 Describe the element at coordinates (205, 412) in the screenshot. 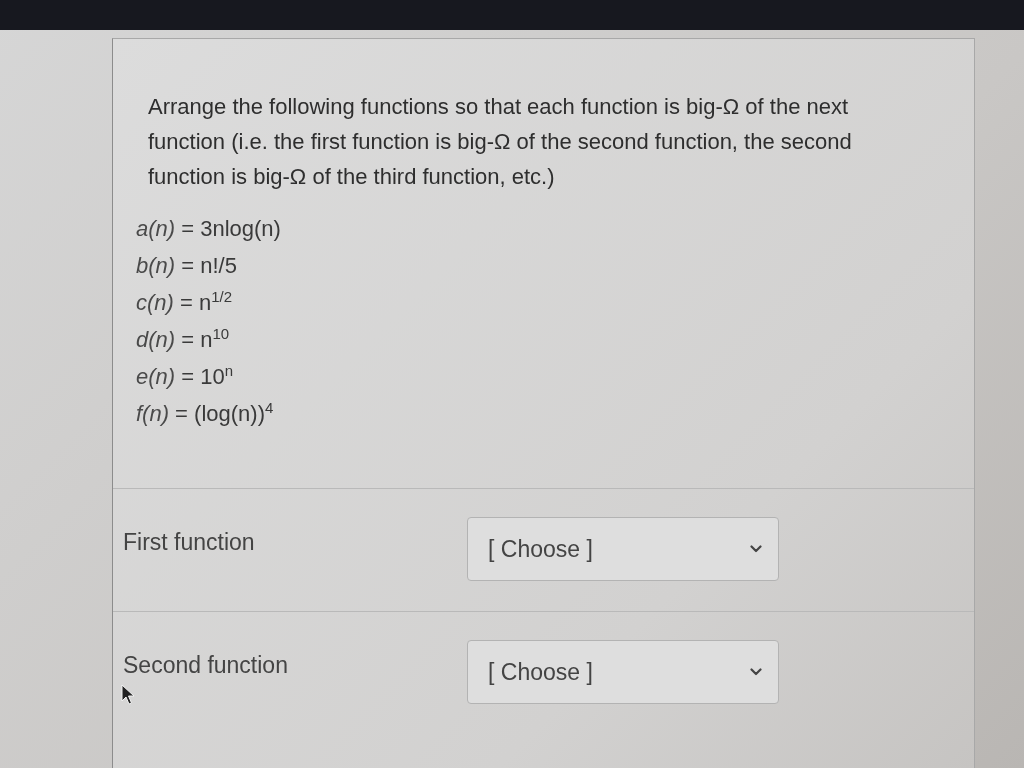

I see `function-definition: f(n) = (log(n))$^{4}$` at that location.